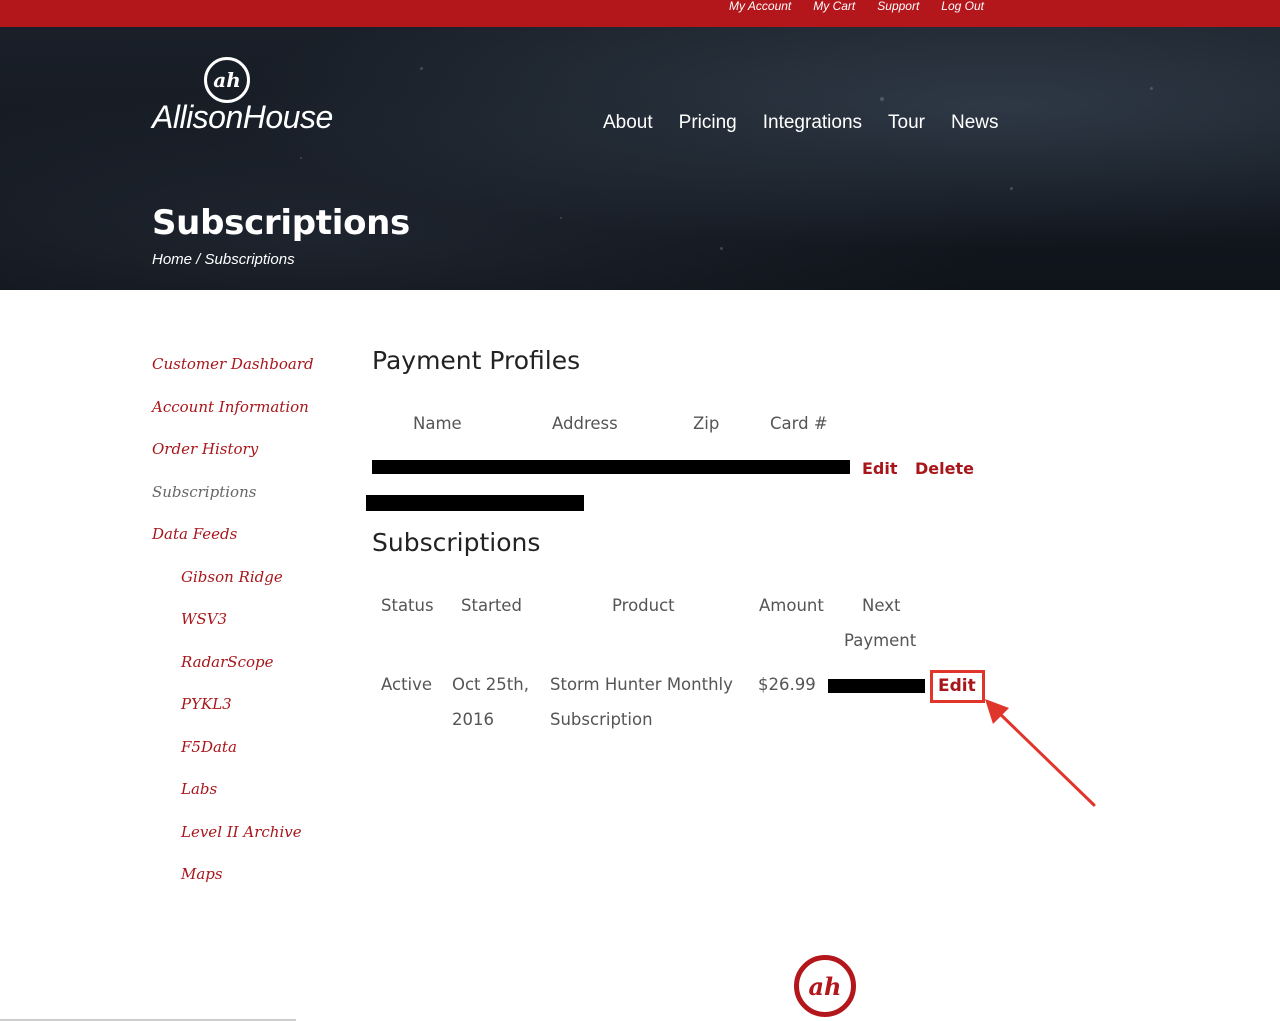  What do you see at coordinates (252, 843) in the screenshot?
I see `sidebar-item-level-ii-archive: Level II Archive` at bounding box center [252, 843].